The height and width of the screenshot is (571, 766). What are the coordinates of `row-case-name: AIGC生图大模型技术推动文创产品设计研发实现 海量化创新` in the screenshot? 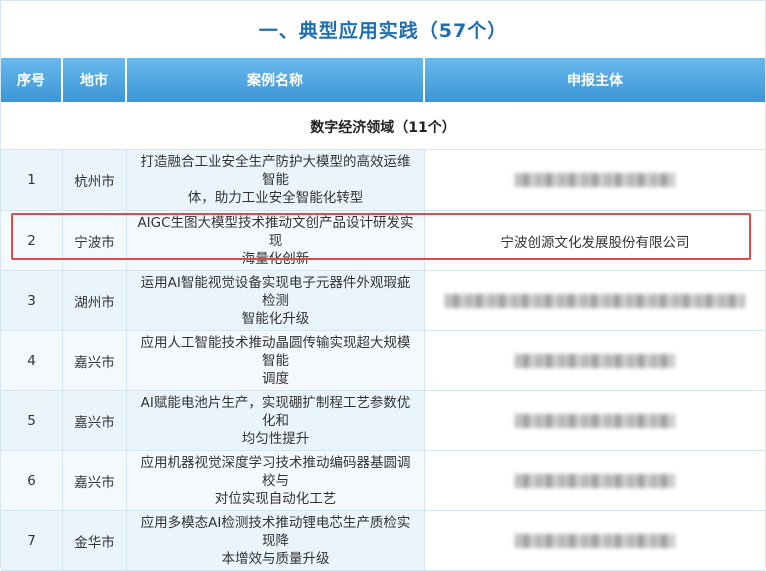 It's located at (276, 240).